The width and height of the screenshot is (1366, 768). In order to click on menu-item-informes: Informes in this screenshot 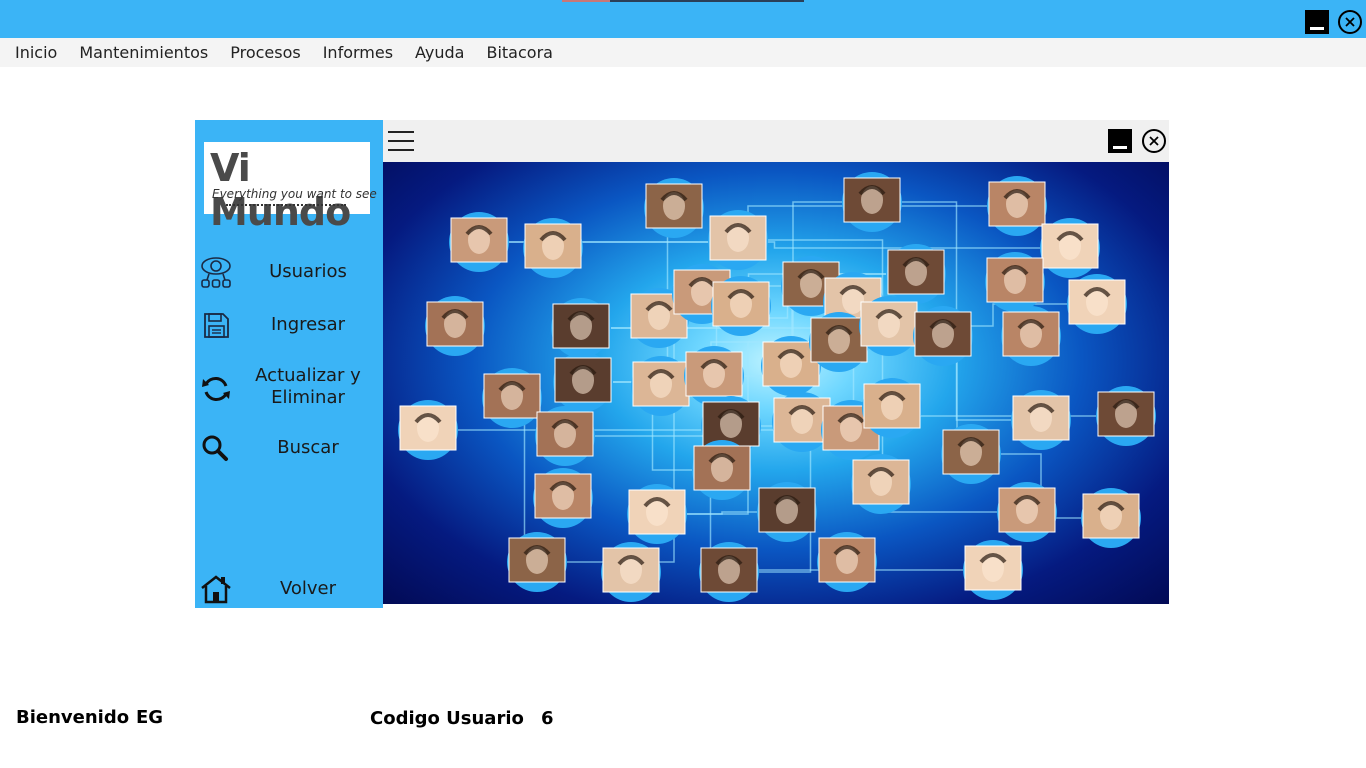, I will do `click(358, 52)`.